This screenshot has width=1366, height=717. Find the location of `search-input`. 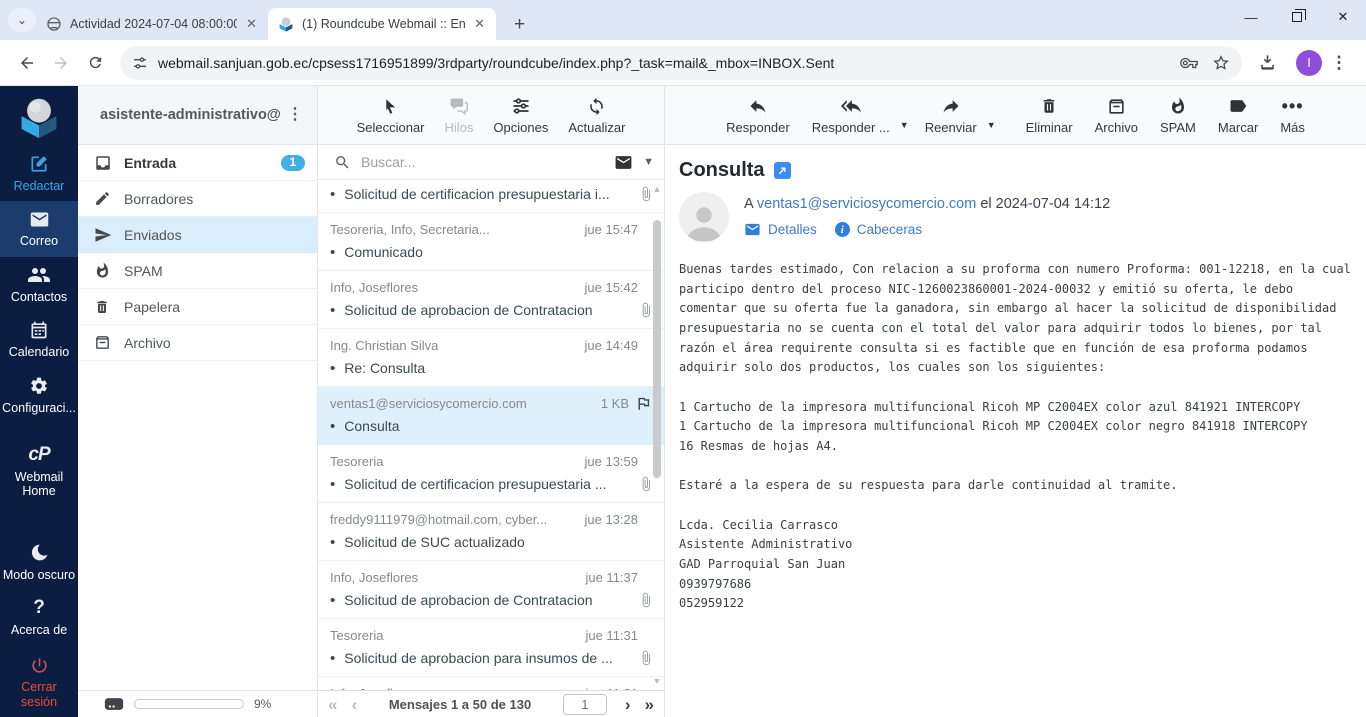

search-input is located at coordinates (483, 162).